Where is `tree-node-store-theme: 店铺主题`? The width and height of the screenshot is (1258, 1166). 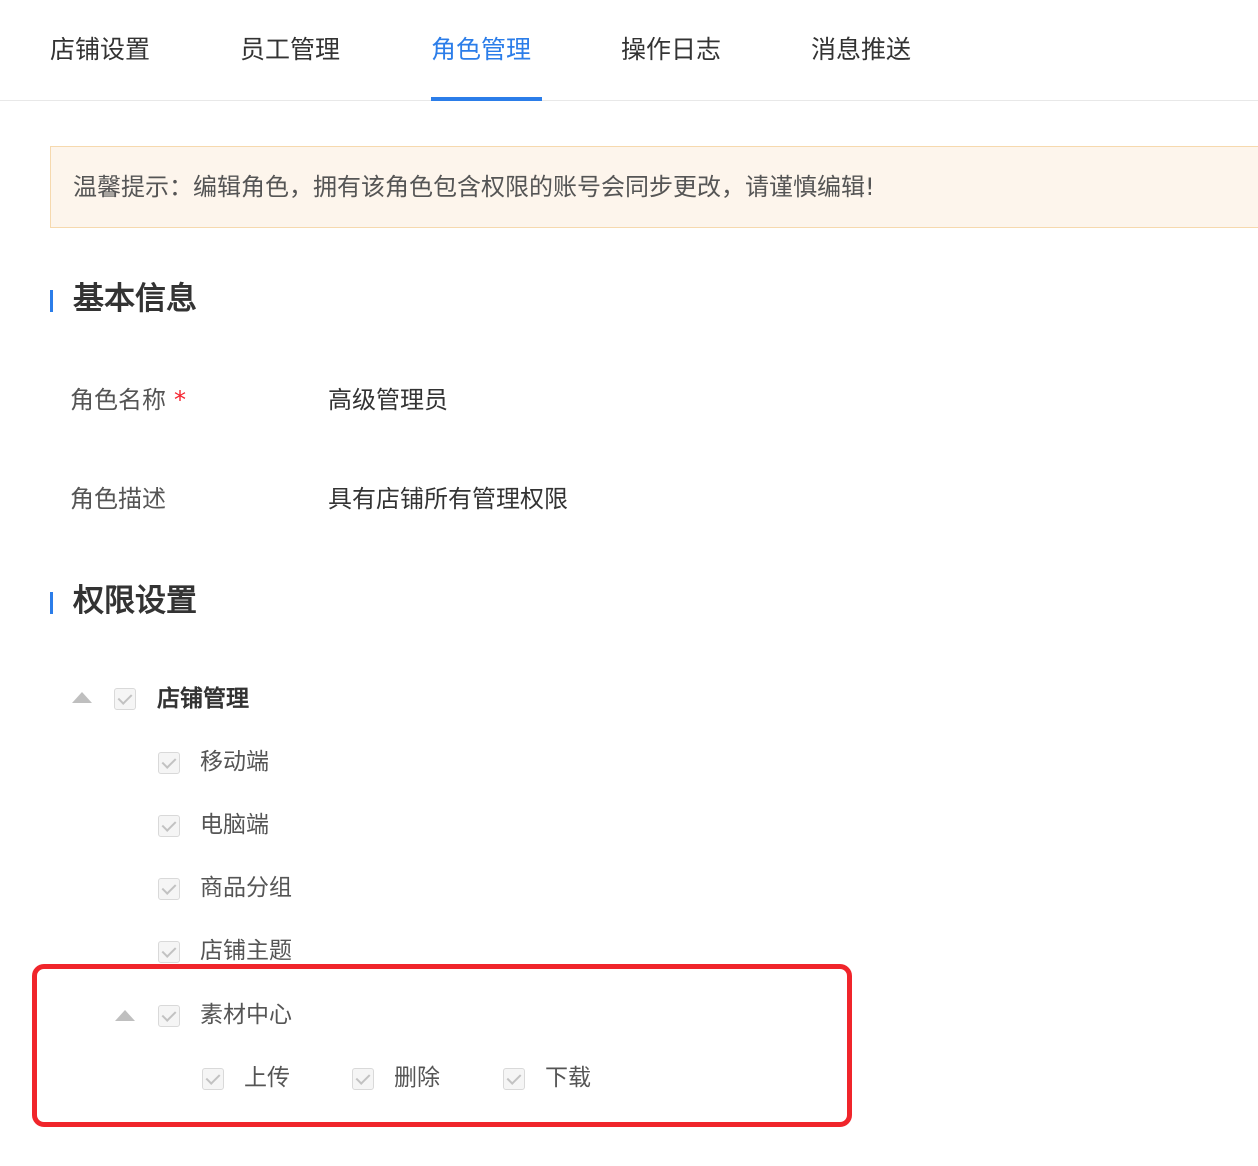 tree-node-store-theme: 店铺主题 is located at coordinates (246, 951).